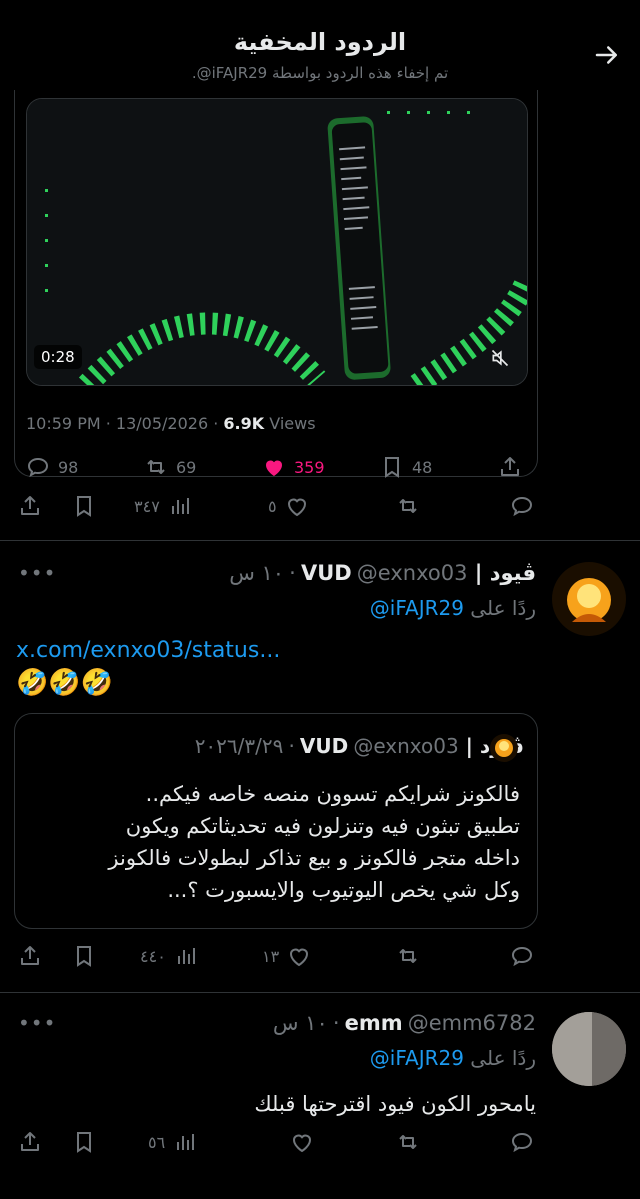 The height and width of the screenshot is (1199, 640). I want to click on like-action: ٥, so click(288, 506).